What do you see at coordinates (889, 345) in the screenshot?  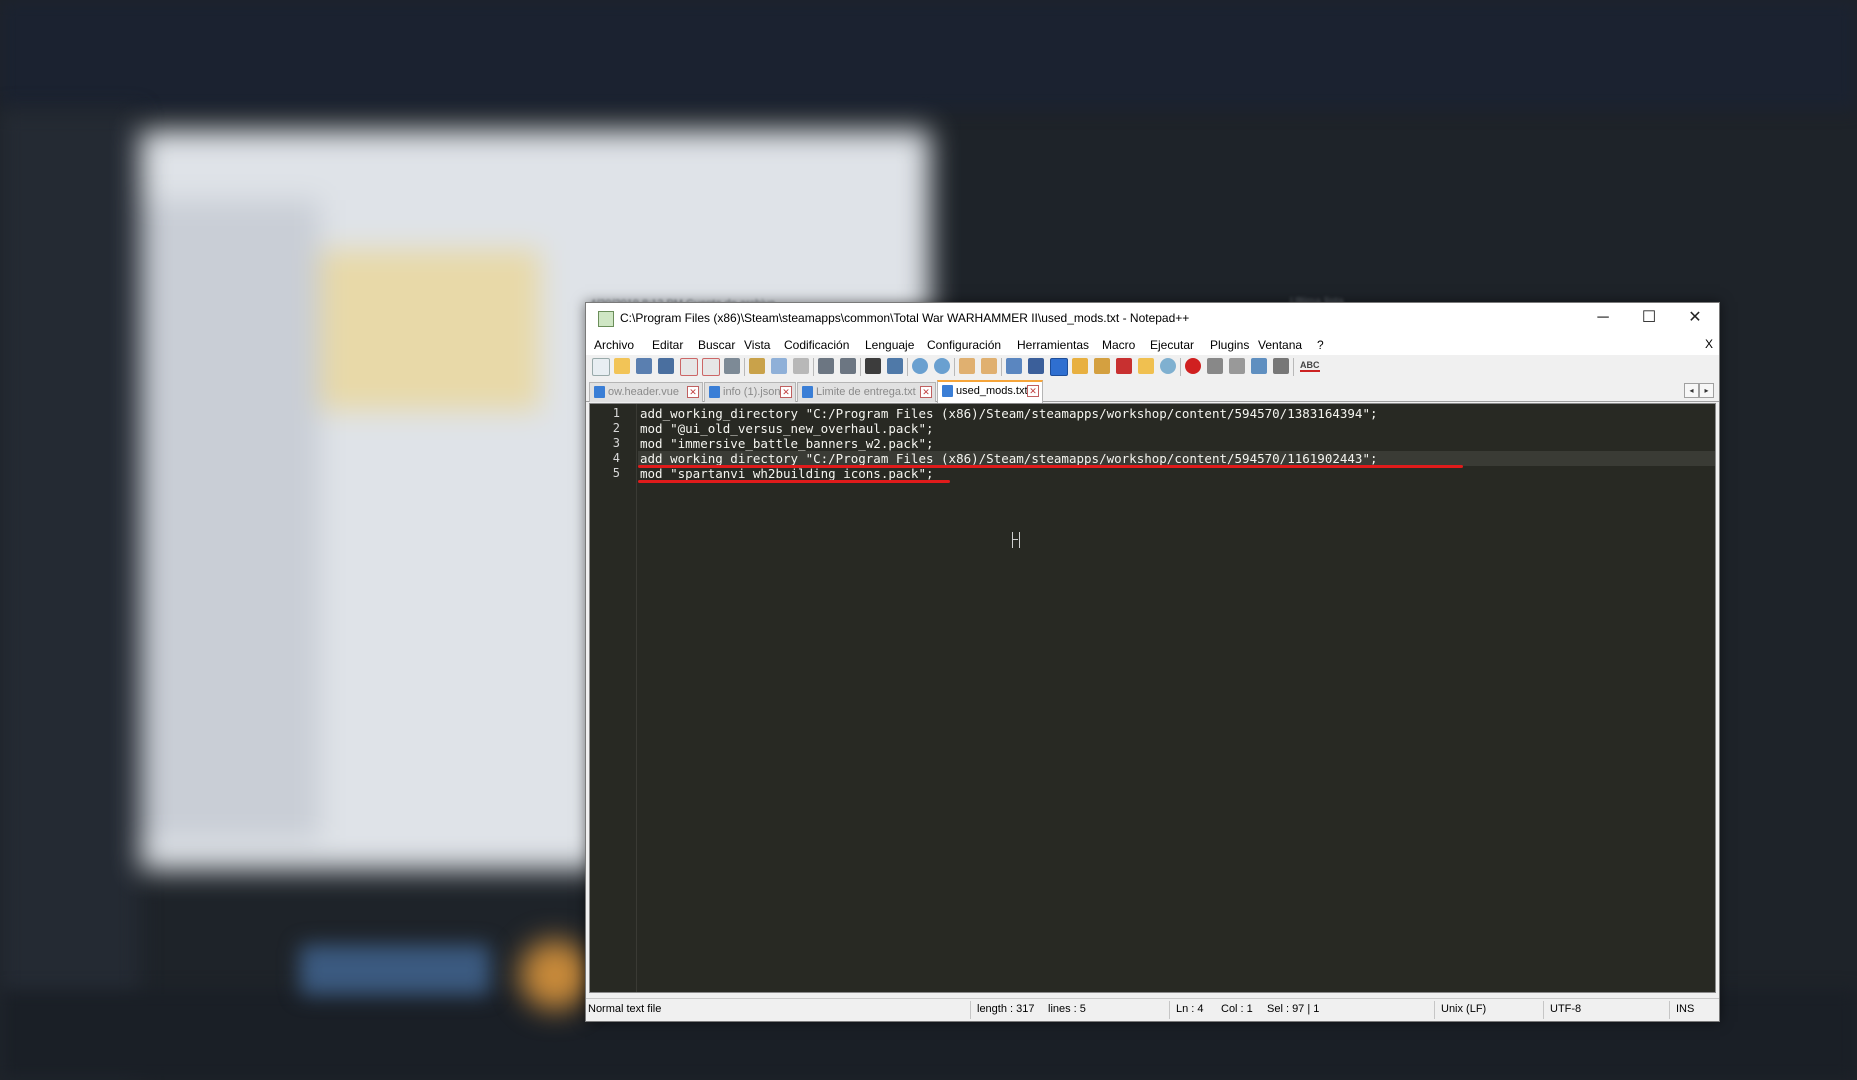 I see `menu-lenguaje: Lenguaje` at bounding box center [889, 345].